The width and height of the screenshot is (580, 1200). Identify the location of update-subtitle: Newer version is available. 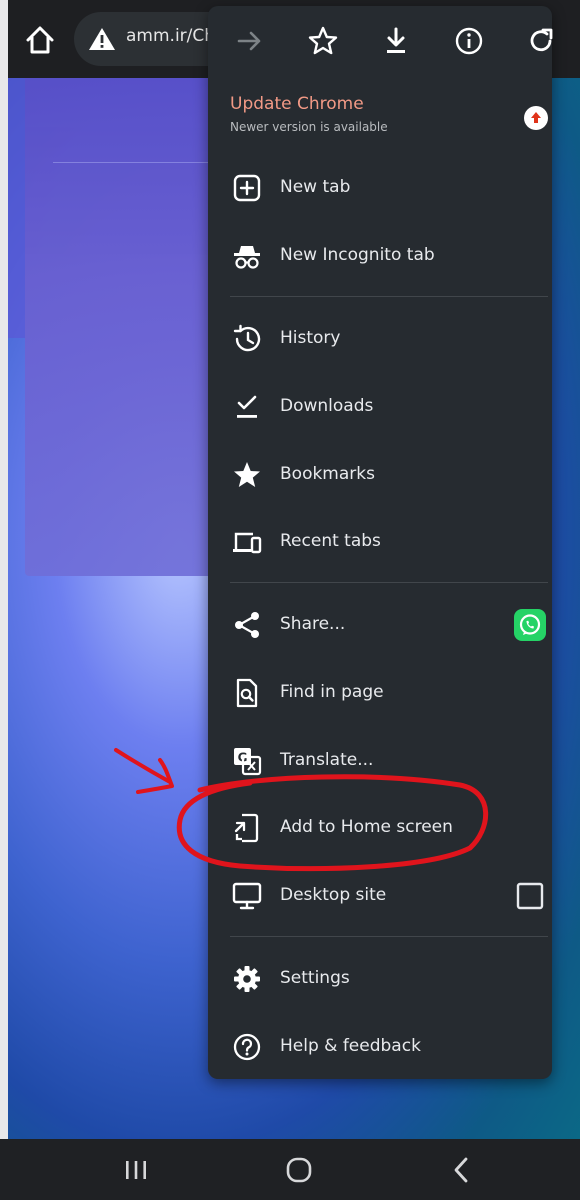
(309, 127).